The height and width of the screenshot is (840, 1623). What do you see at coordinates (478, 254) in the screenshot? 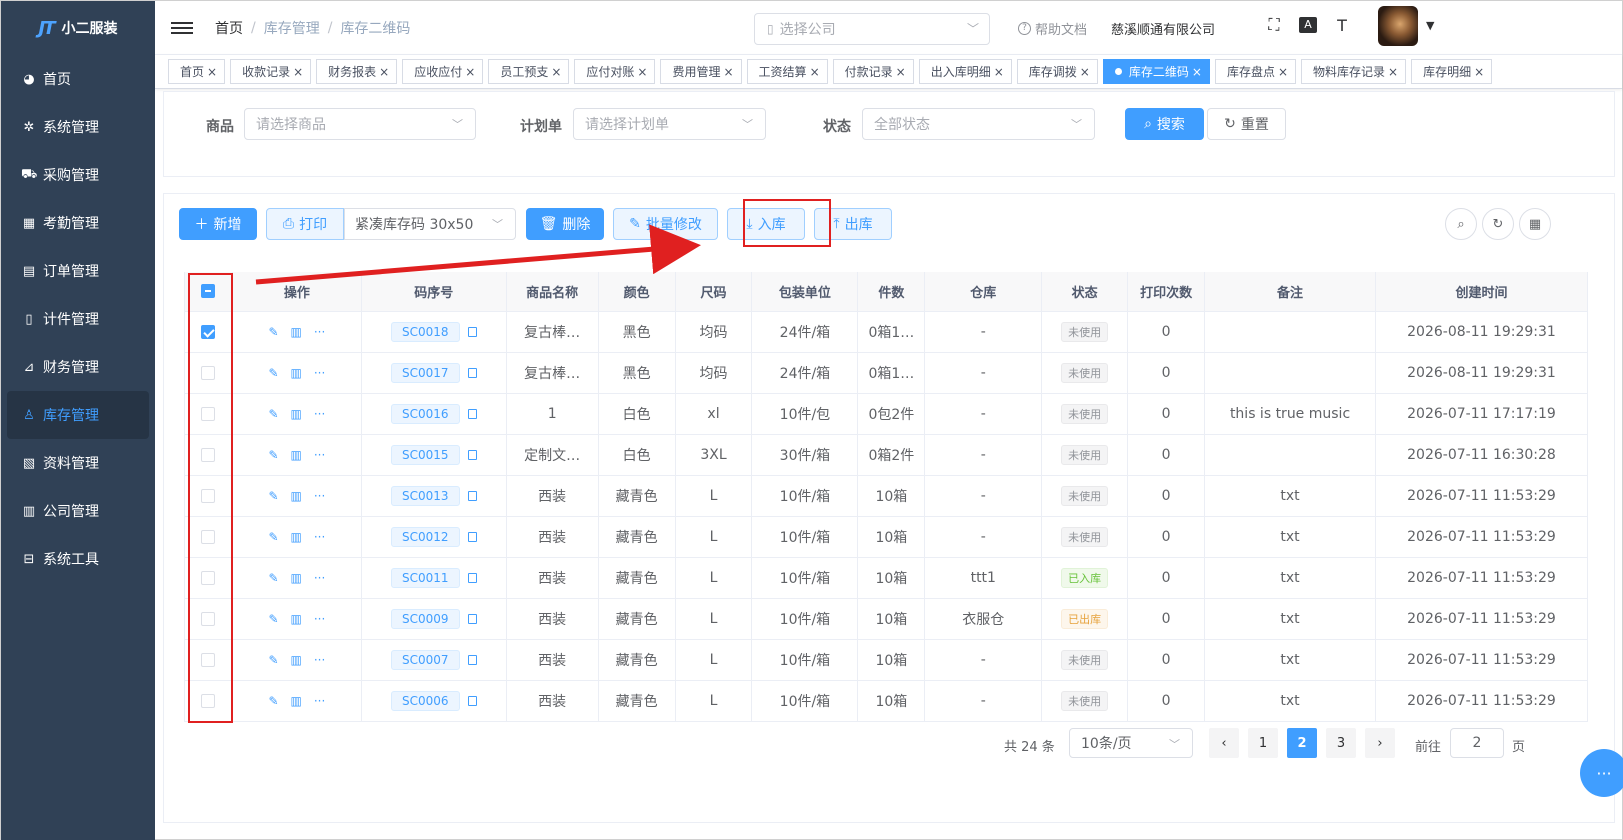
I see `annotation-arrow` at bounding box center [478, 254].